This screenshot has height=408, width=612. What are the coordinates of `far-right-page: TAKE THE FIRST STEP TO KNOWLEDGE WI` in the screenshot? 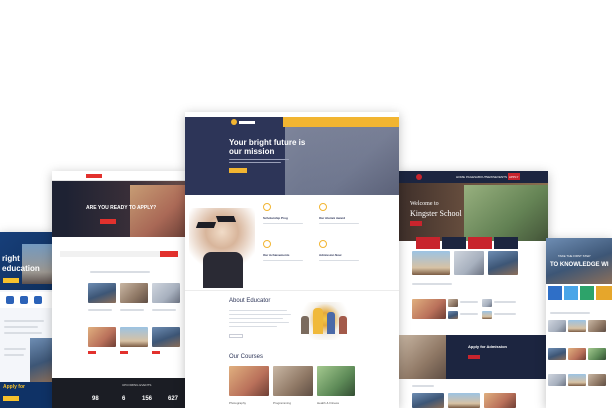 It's located at (579, 323).